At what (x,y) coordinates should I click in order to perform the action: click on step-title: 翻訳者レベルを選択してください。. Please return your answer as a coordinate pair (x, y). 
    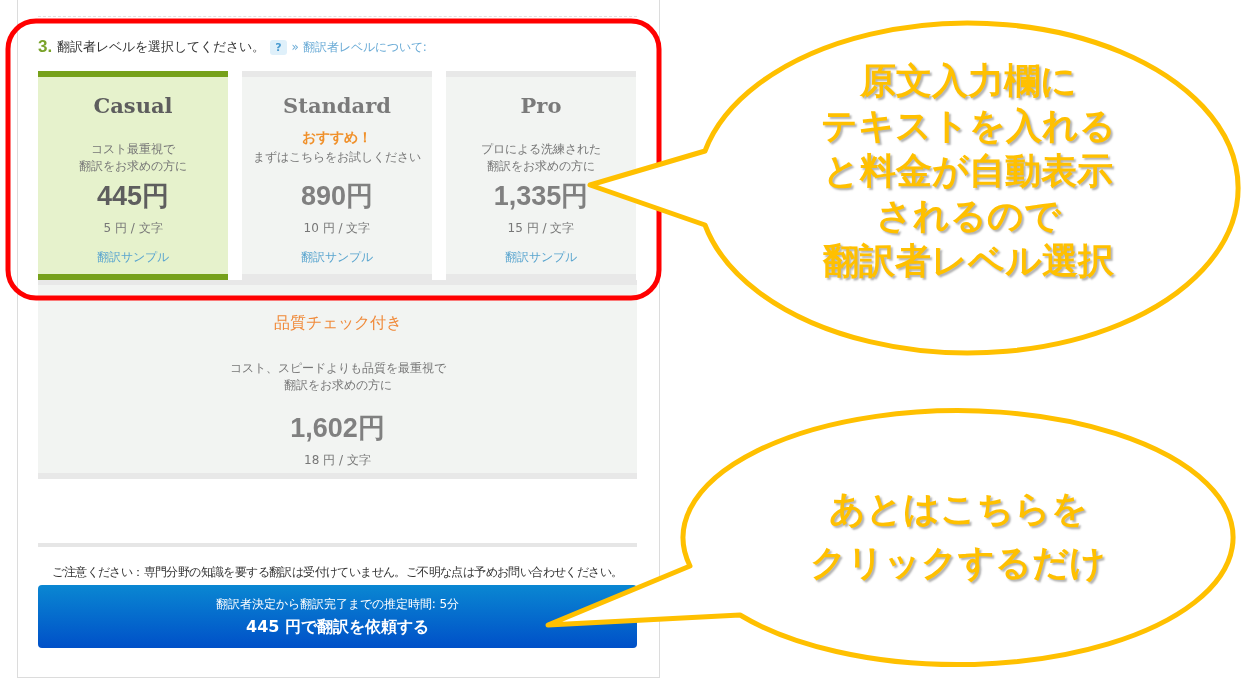
    Looking at the image, I should click on (161, 47).